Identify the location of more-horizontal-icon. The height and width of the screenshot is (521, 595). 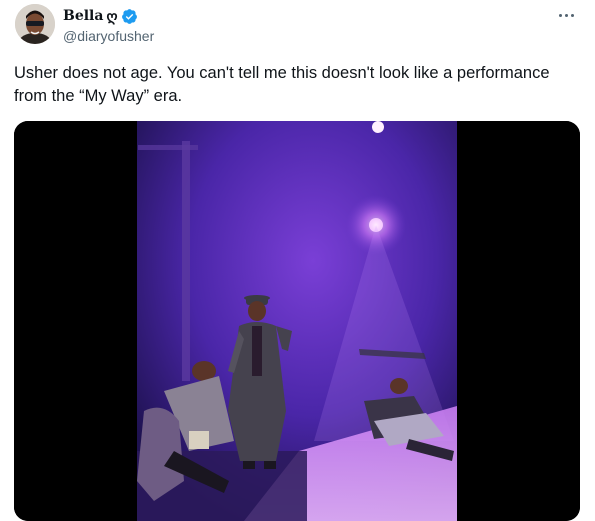
(560, 15).